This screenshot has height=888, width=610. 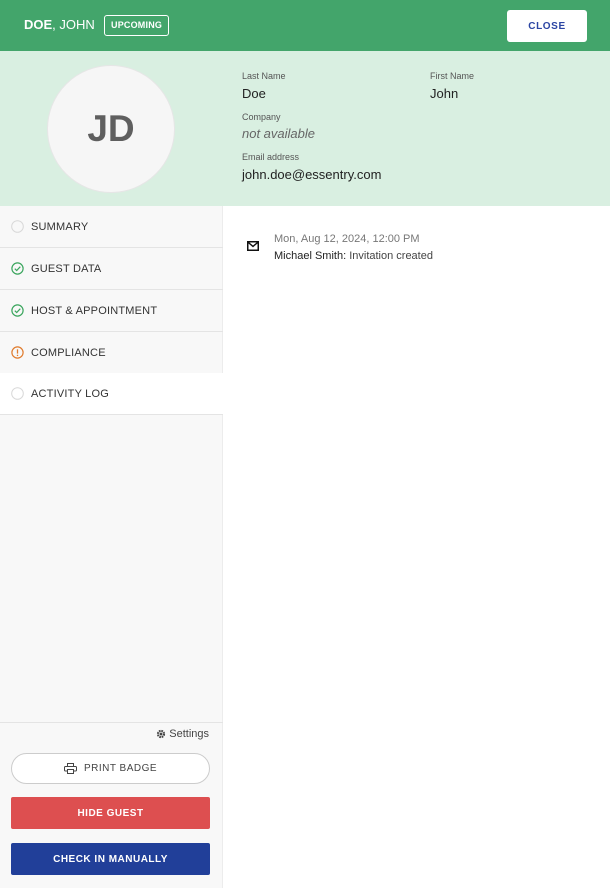 I want to click on print-badge-label: PRINT BADGE, so click(x=120, y=768).